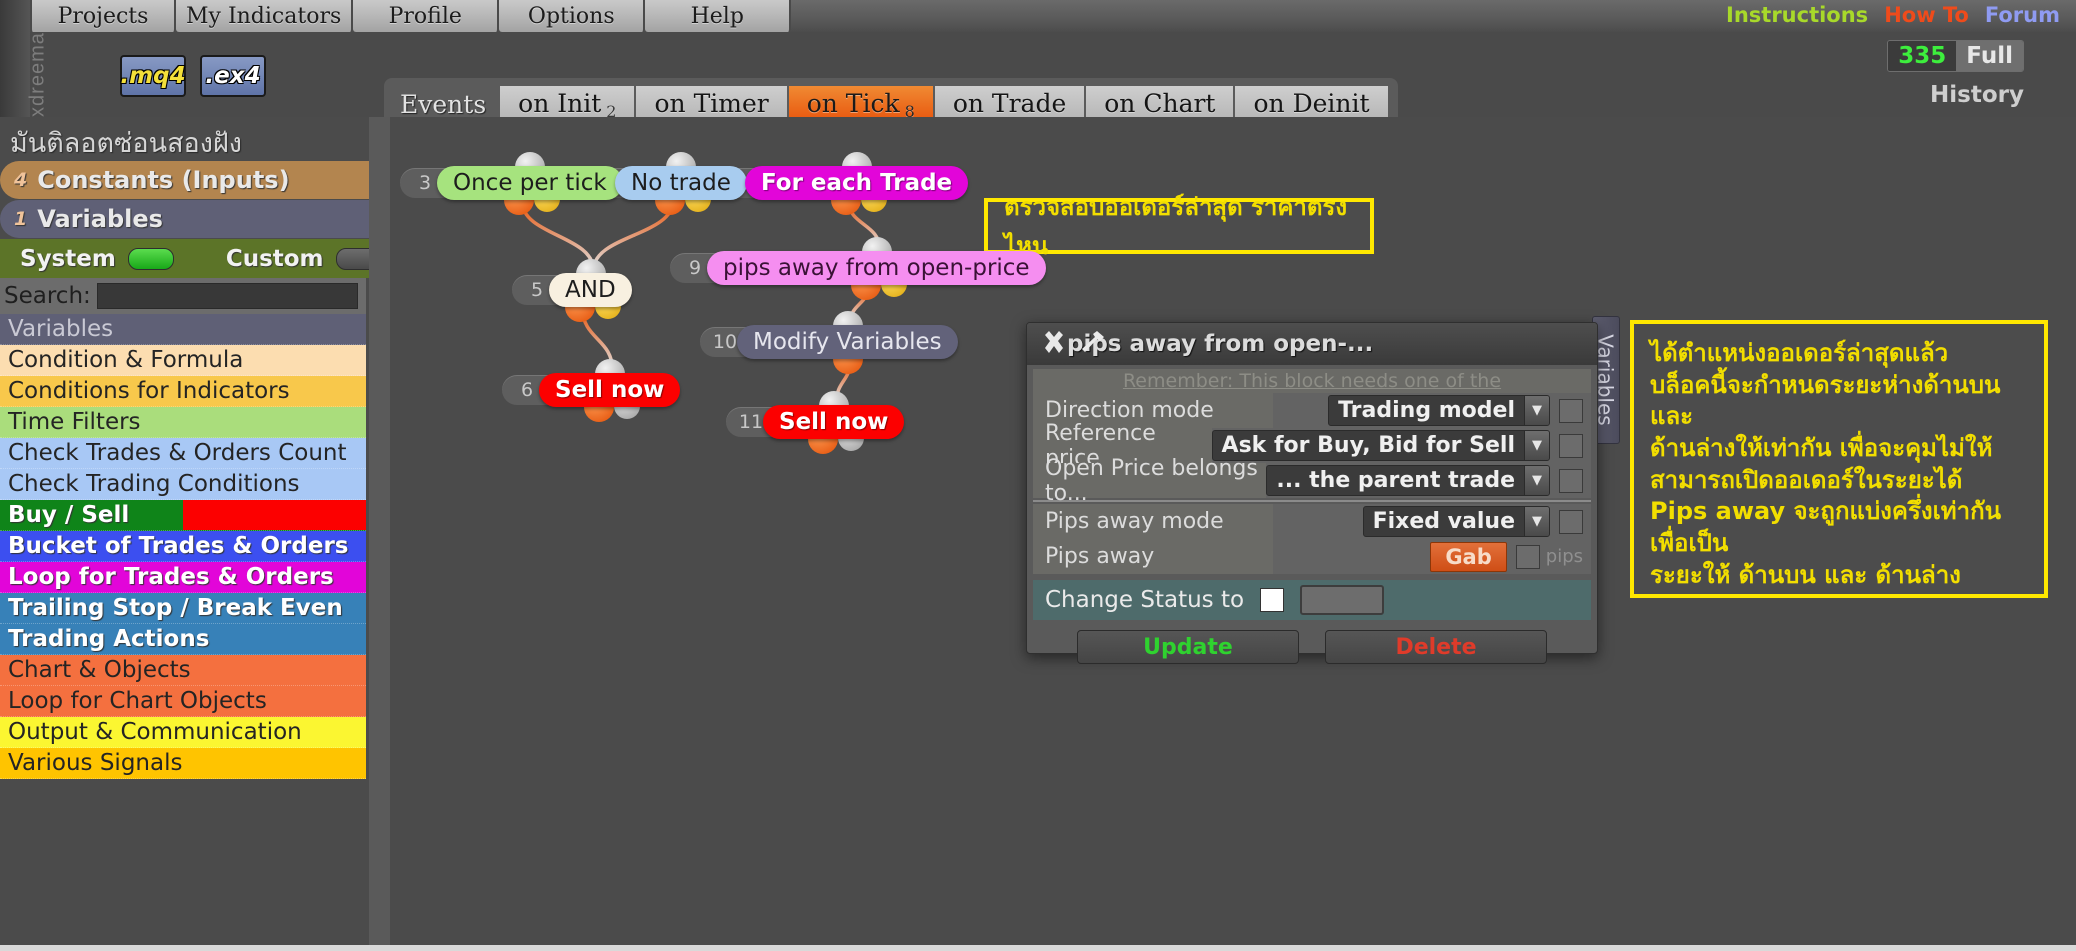 The height and width of the screenshot is (951, 2076). I want to click on category-conditions-for-indicators: Conditions for Indicators, so click(183, 391).